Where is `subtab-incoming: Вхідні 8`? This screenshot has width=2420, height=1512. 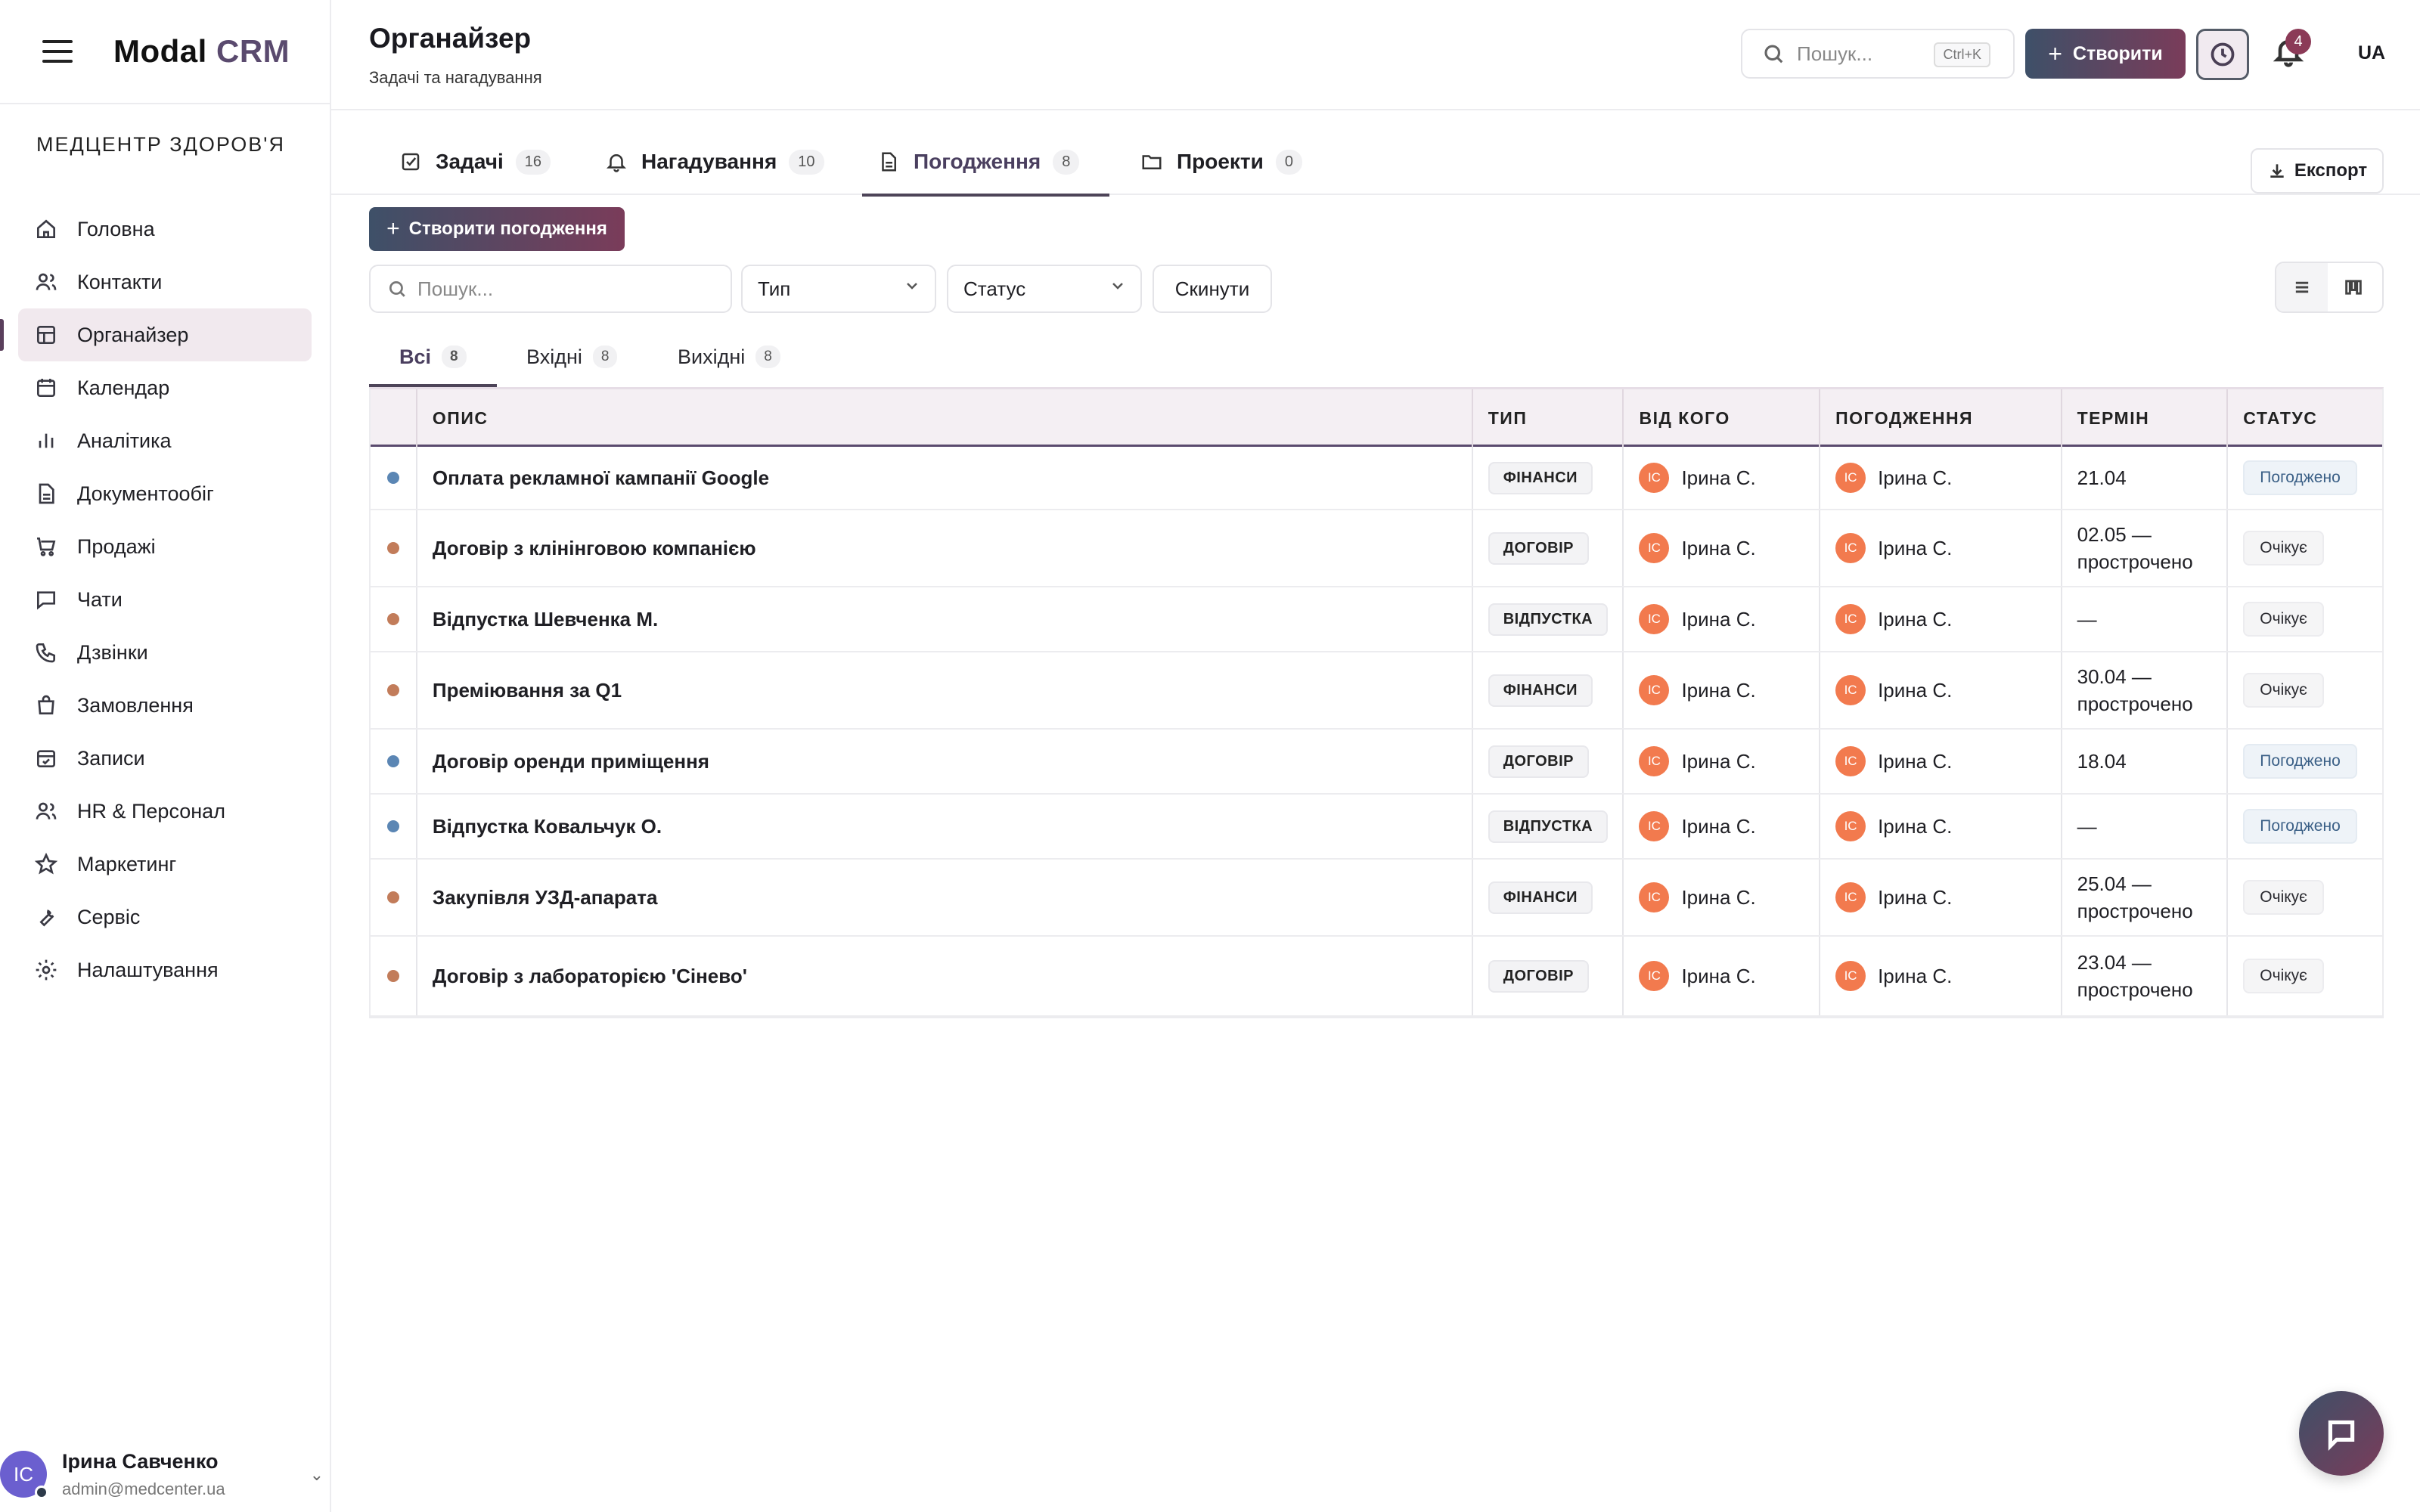
subtab-incoming: Вхідні 8 is located at coordinates (572, 357).